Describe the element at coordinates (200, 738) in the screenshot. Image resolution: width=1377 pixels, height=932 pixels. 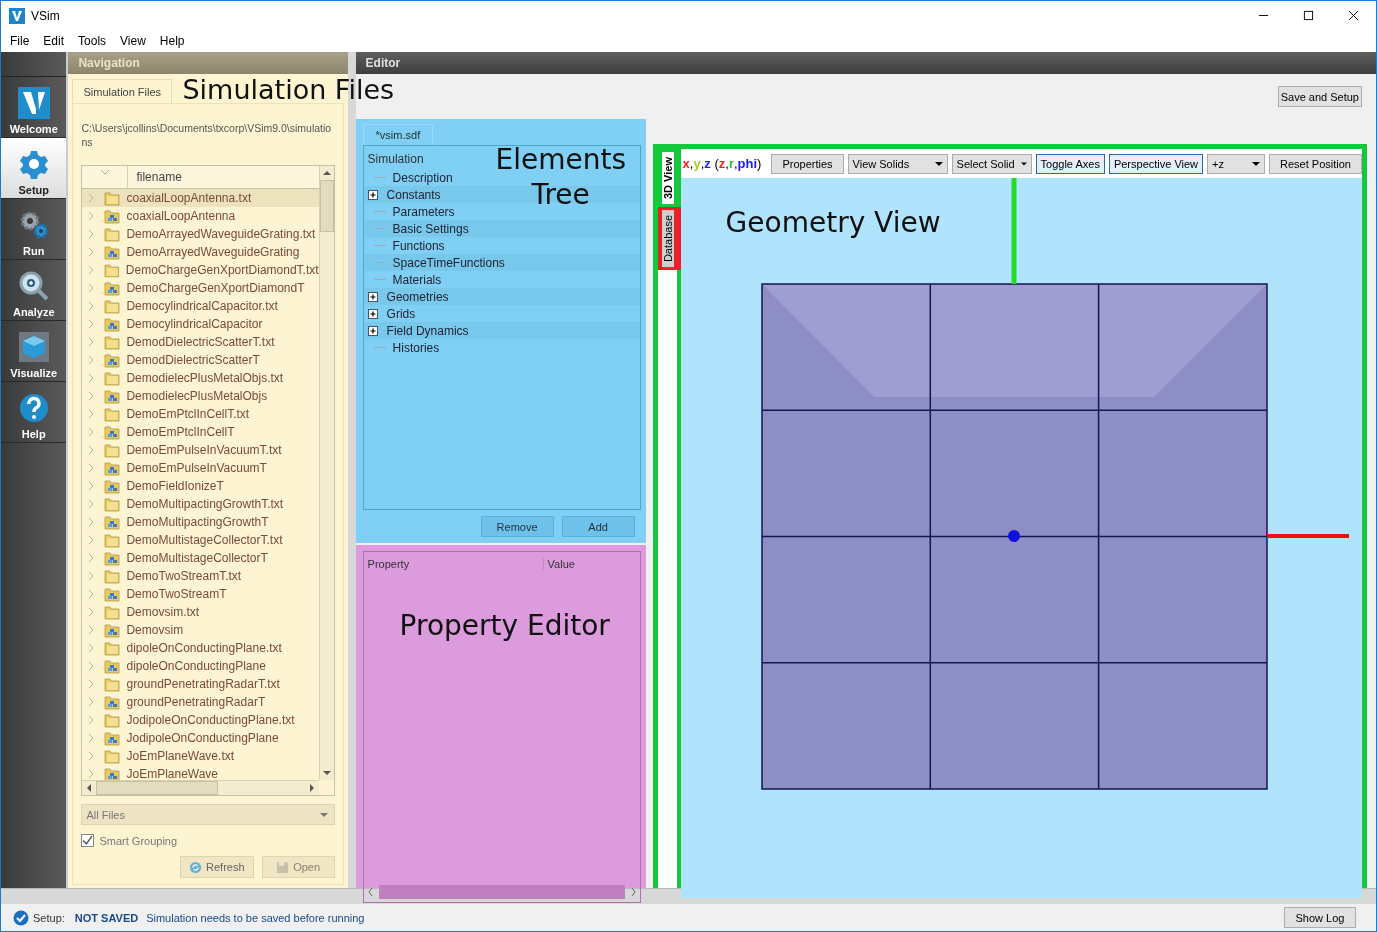
I see `file-row: JodipoleOnConductingPlane` at that location.